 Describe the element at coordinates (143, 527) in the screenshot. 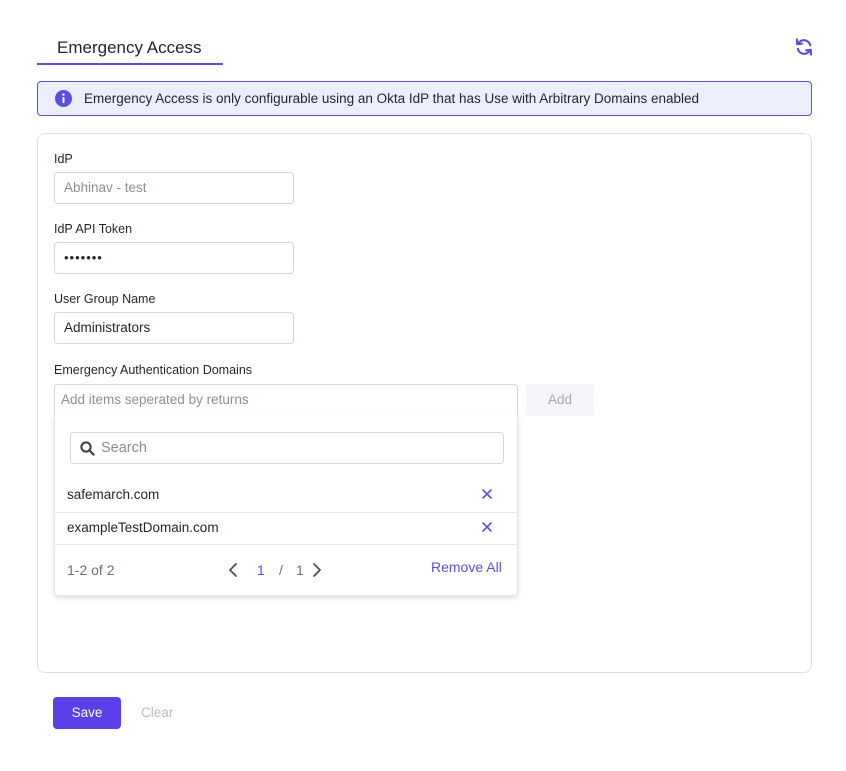

I see `domain-item-text: exampleTestDomain.com` at that location.